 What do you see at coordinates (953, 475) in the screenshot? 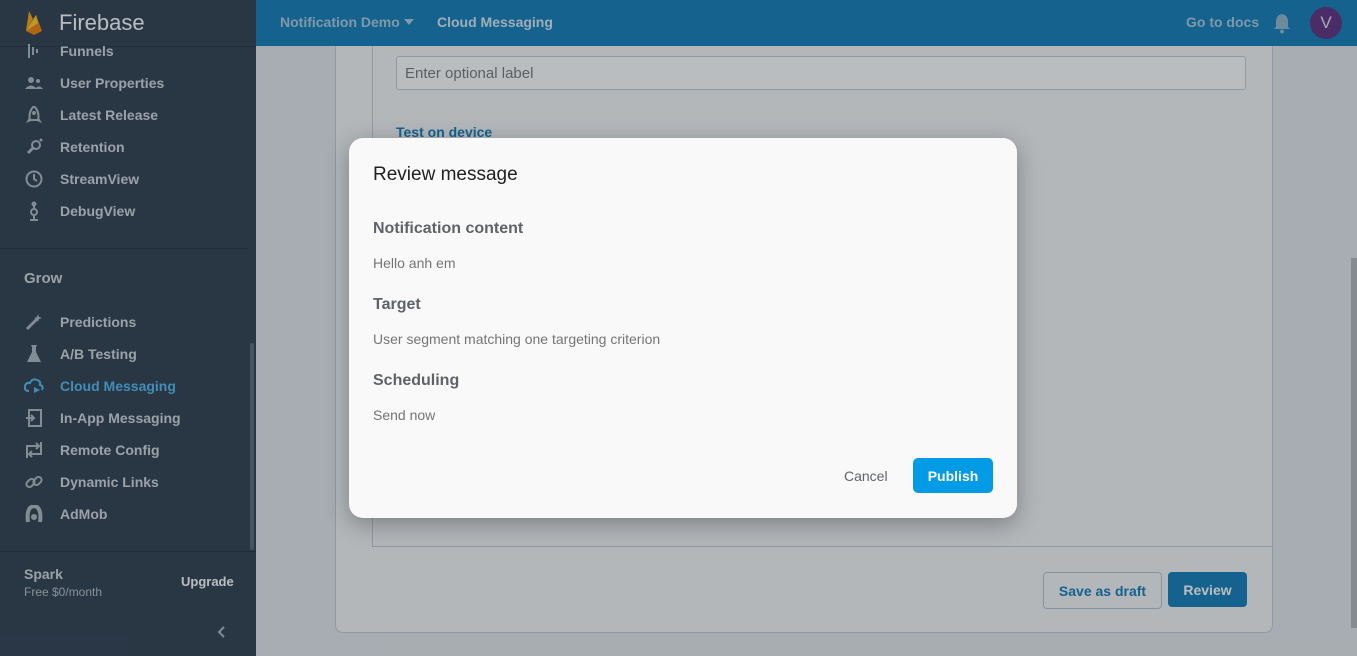
I see `publish-button: Publish` at bounding box center [953, 475].